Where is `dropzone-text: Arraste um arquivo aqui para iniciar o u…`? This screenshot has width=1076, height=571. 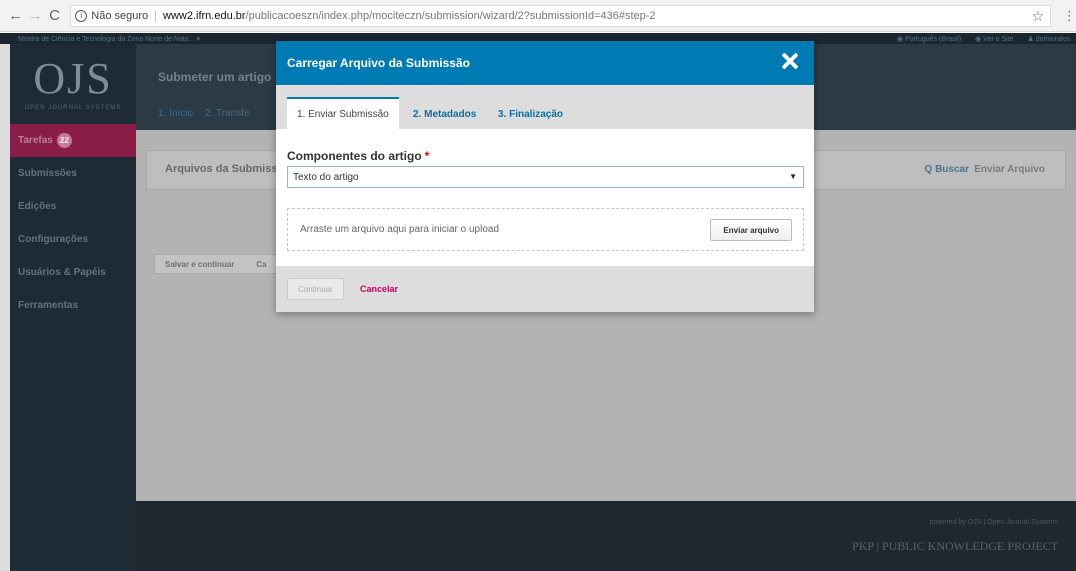
dropzone-text: Arraste um arquivo aqui para iniciar o u… is located at coordinates (399, 229).